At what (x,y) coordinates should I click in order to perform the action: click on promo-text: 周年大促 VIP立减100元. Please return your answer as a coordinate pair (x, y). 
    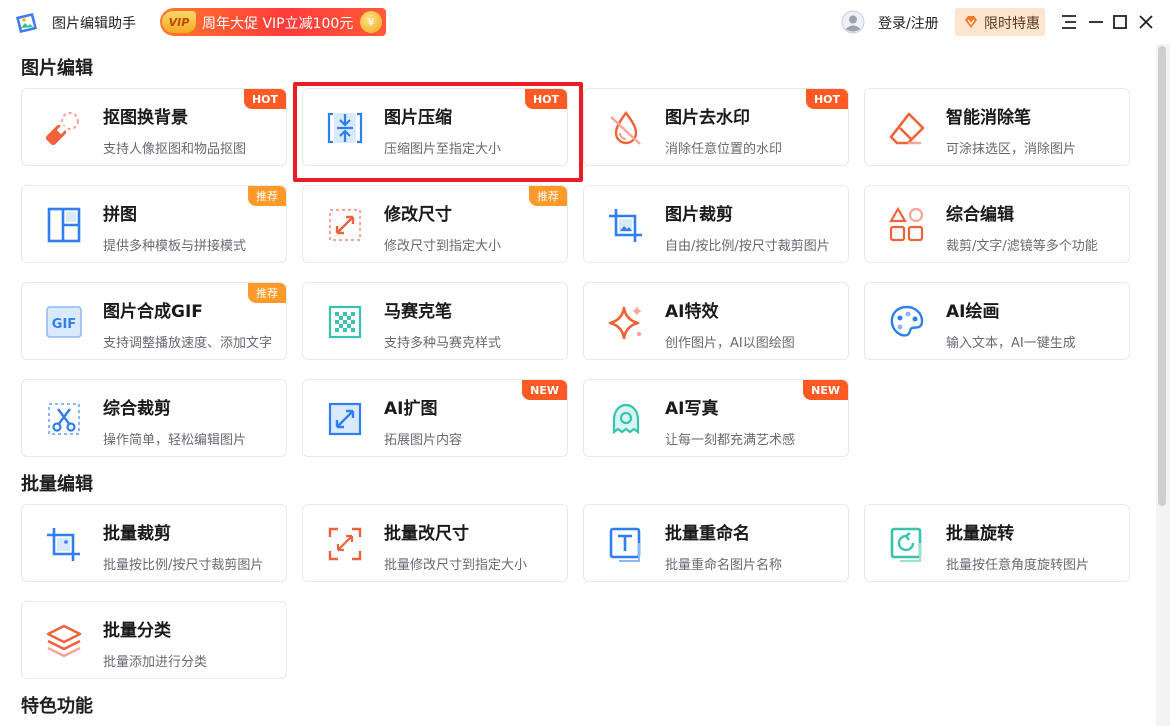
    Looking at the image, I should click on (278, 24).